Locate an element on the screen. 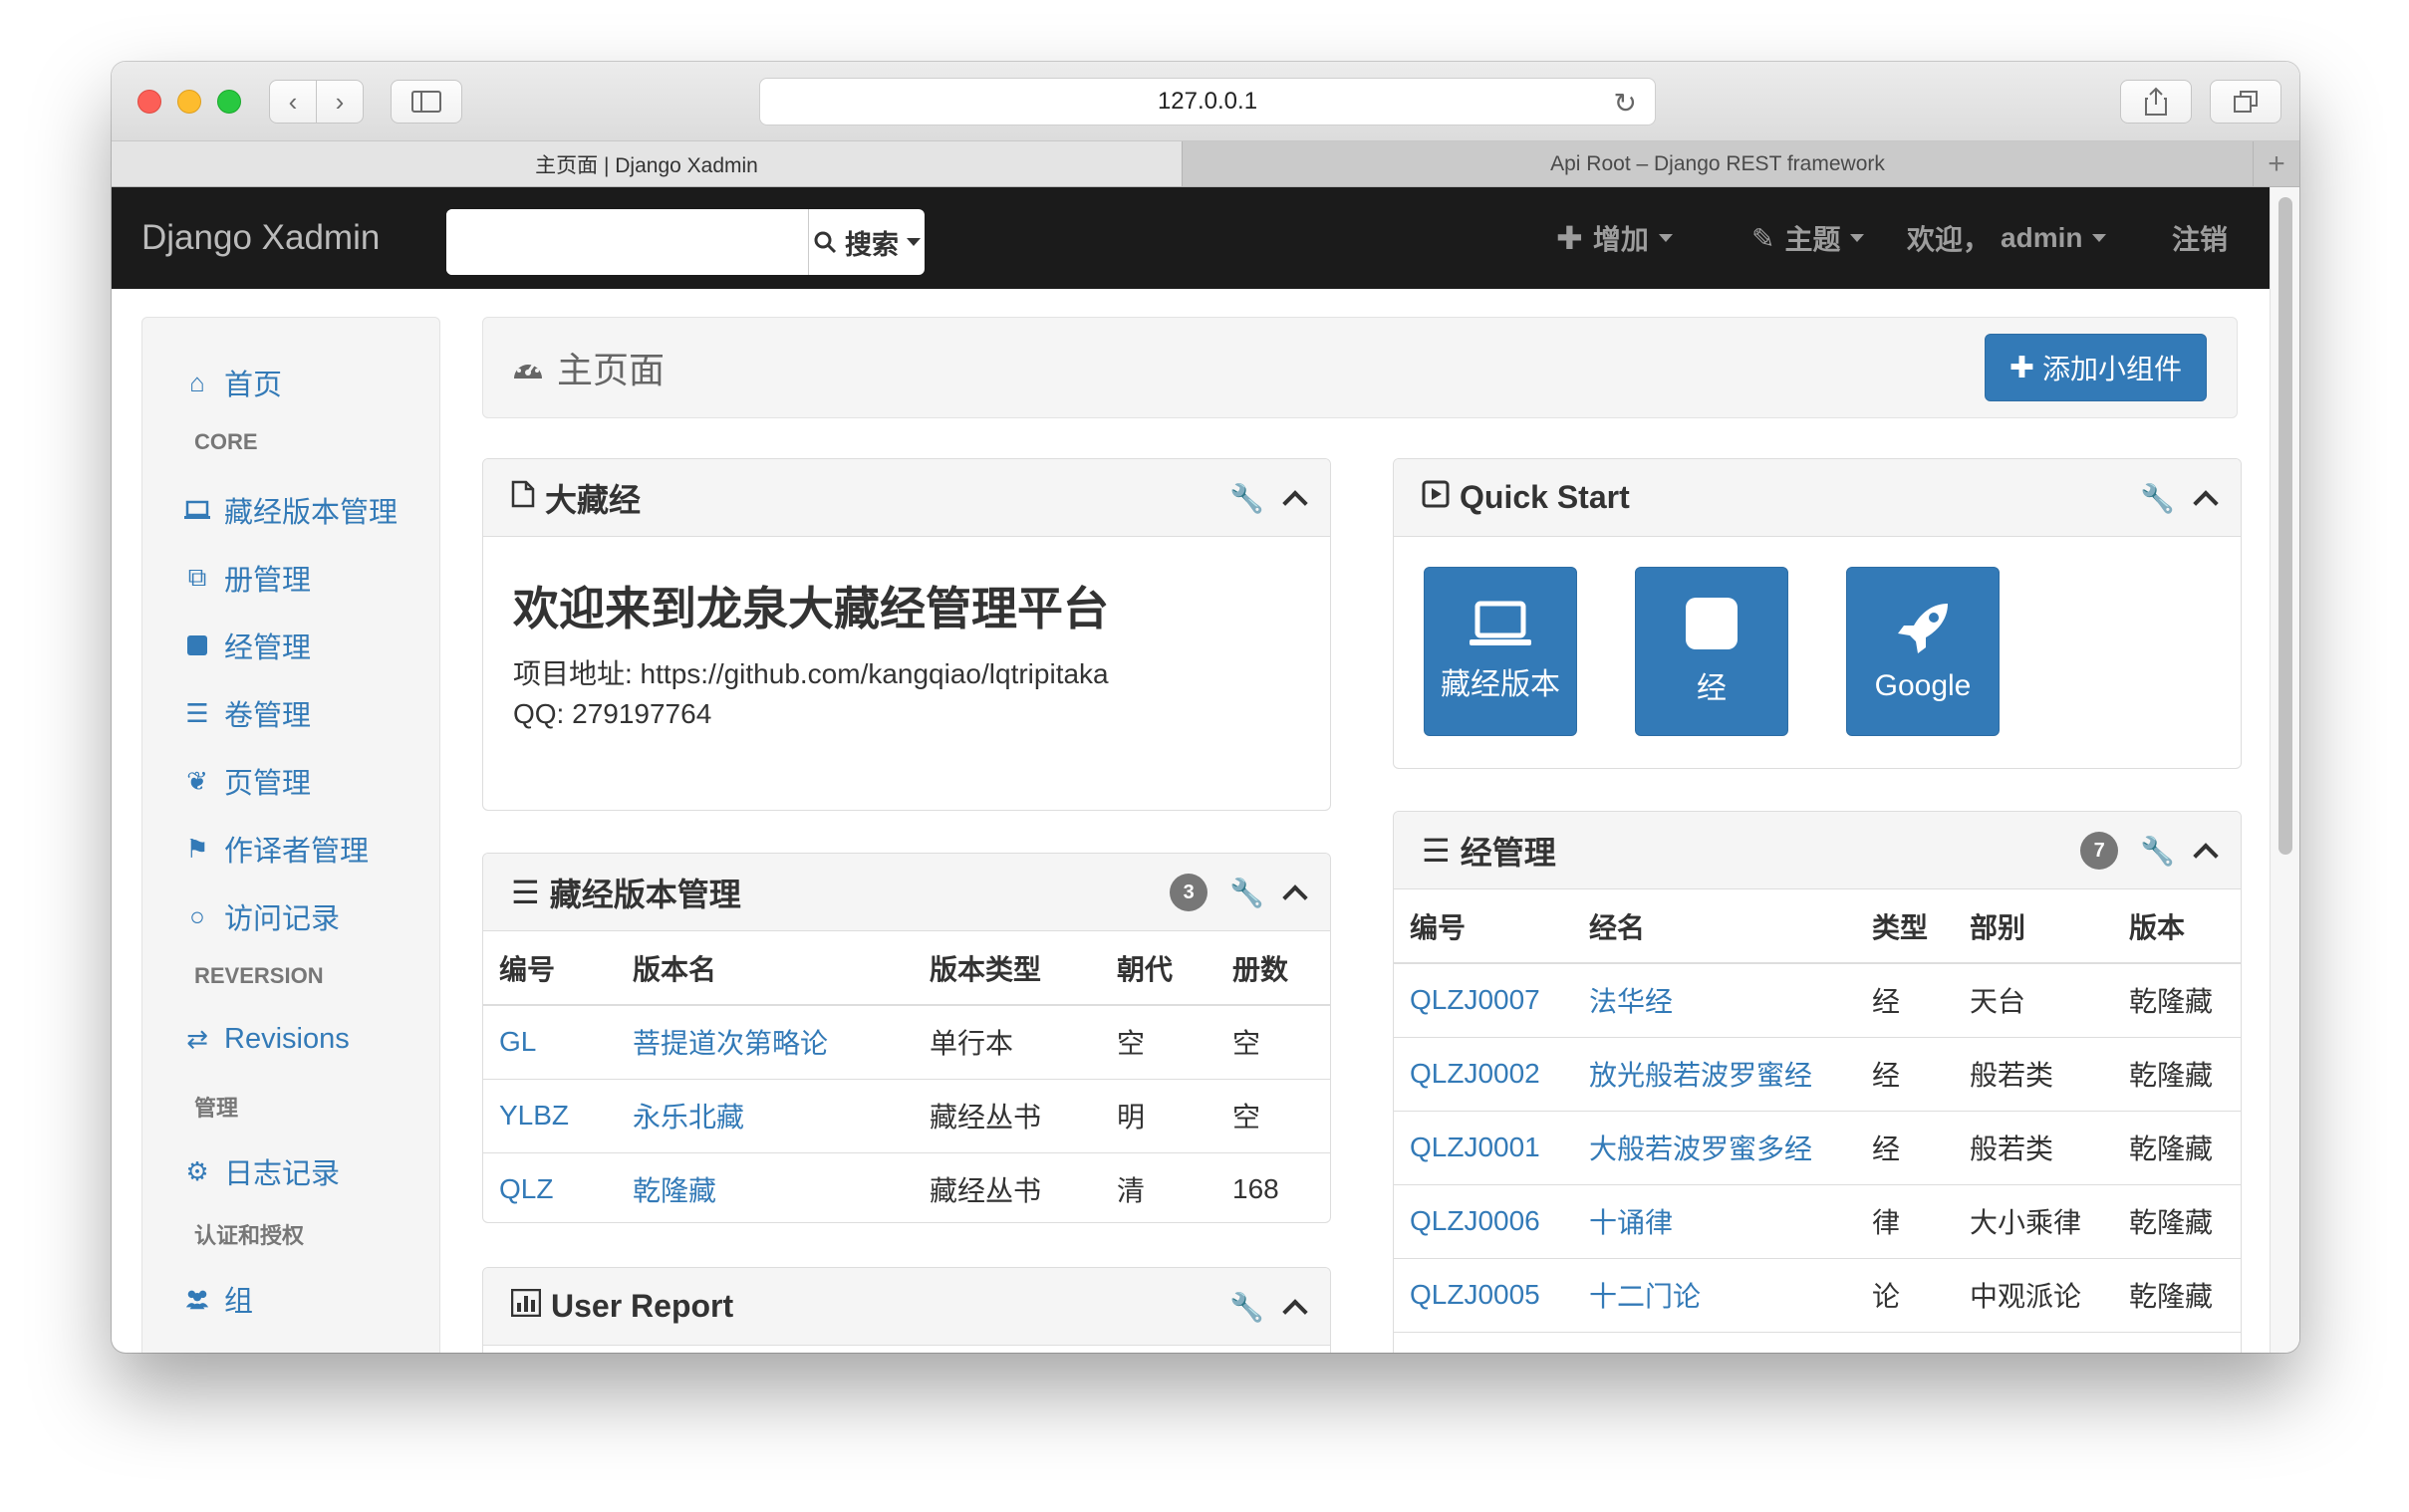  leaf-icon: ❦ is located at coordinates (197, 780).